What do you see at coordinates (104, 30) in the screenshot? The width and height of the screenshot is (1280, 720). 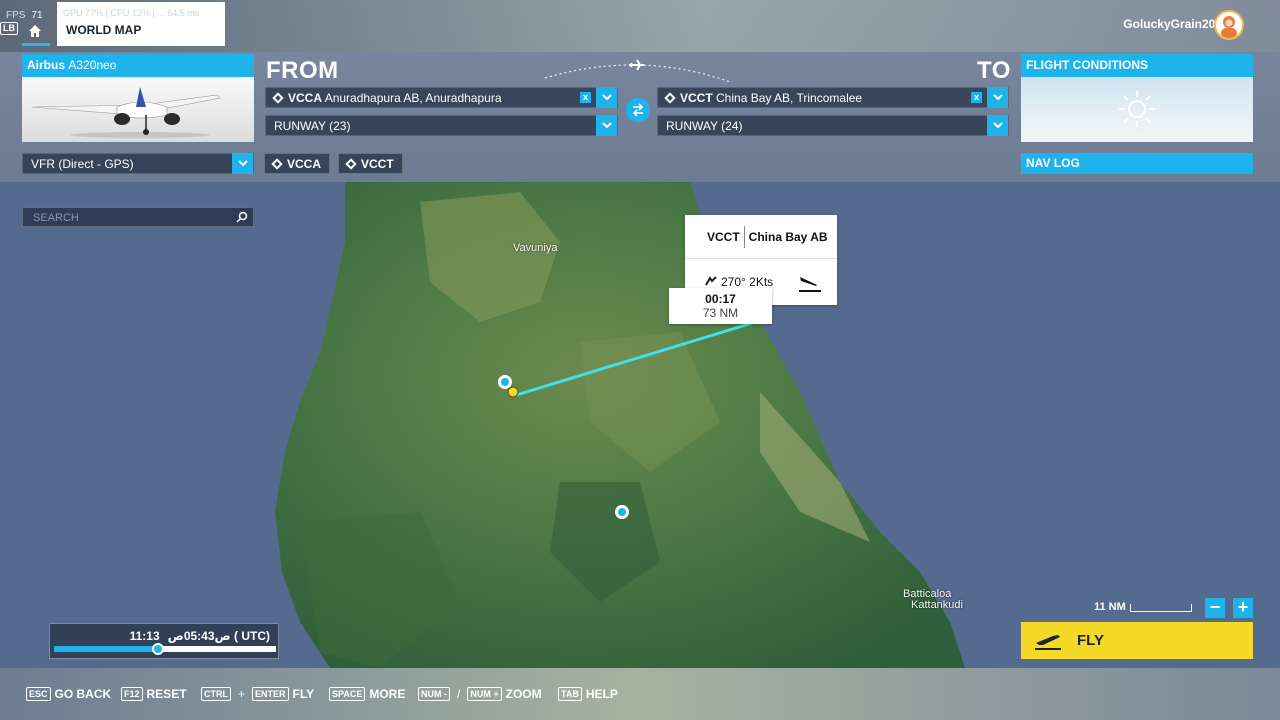 I see `page-title: WORLD MAP` at bounding box center [104, 30].